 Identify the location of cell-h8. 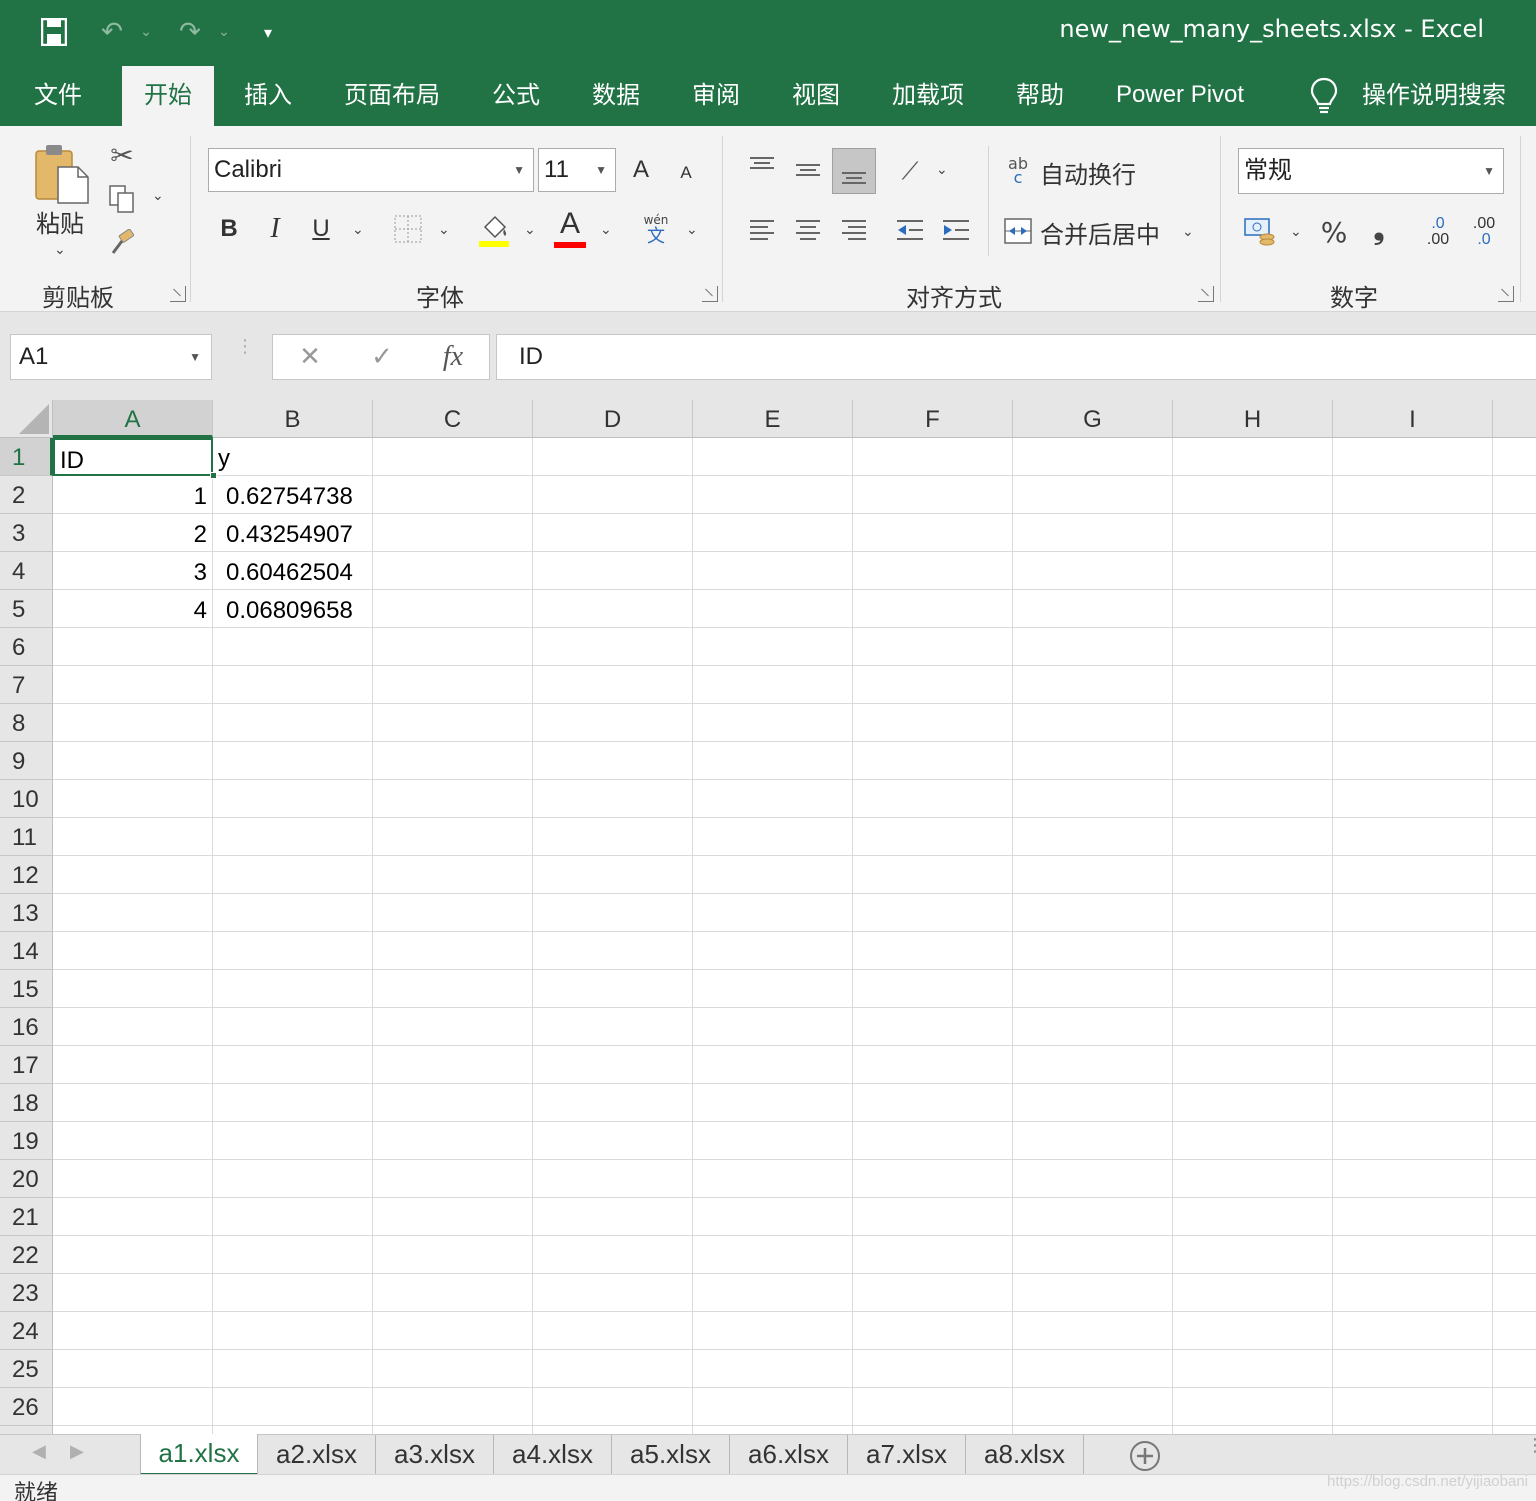
(1253, 723).